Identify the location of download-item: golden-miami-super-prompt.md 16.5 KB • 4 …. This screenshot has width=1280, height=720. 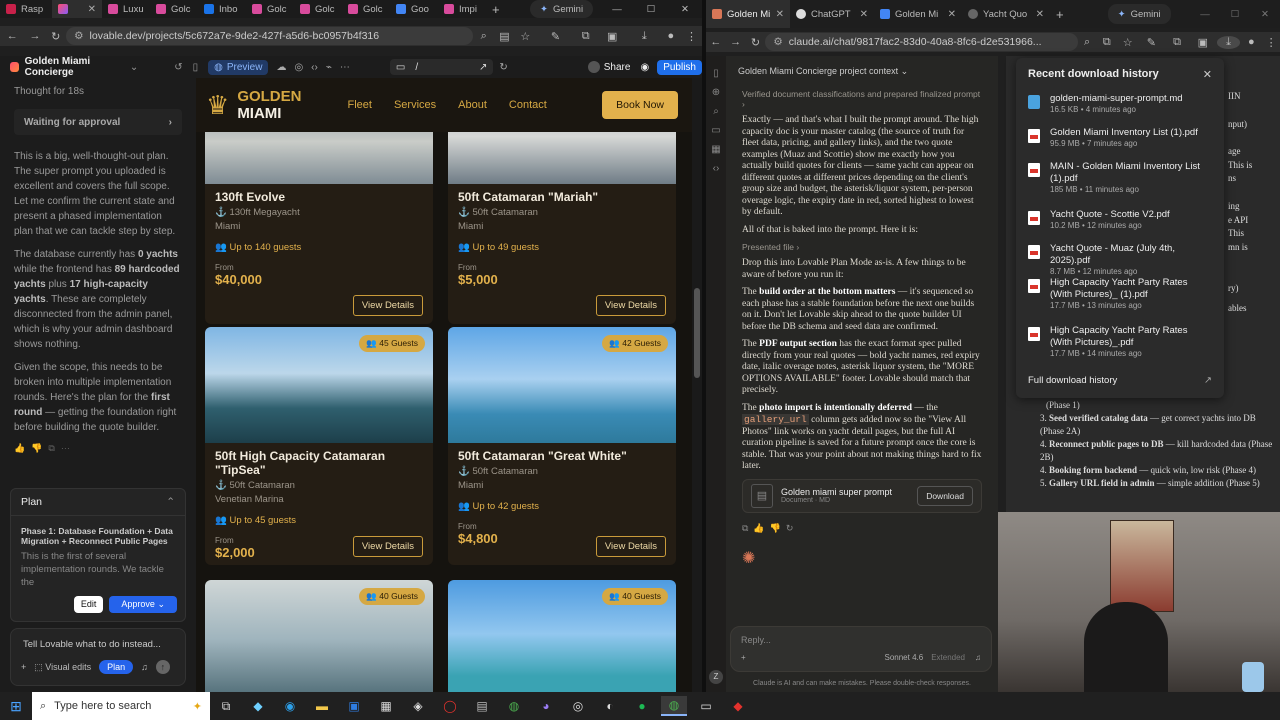
(1120, 110).